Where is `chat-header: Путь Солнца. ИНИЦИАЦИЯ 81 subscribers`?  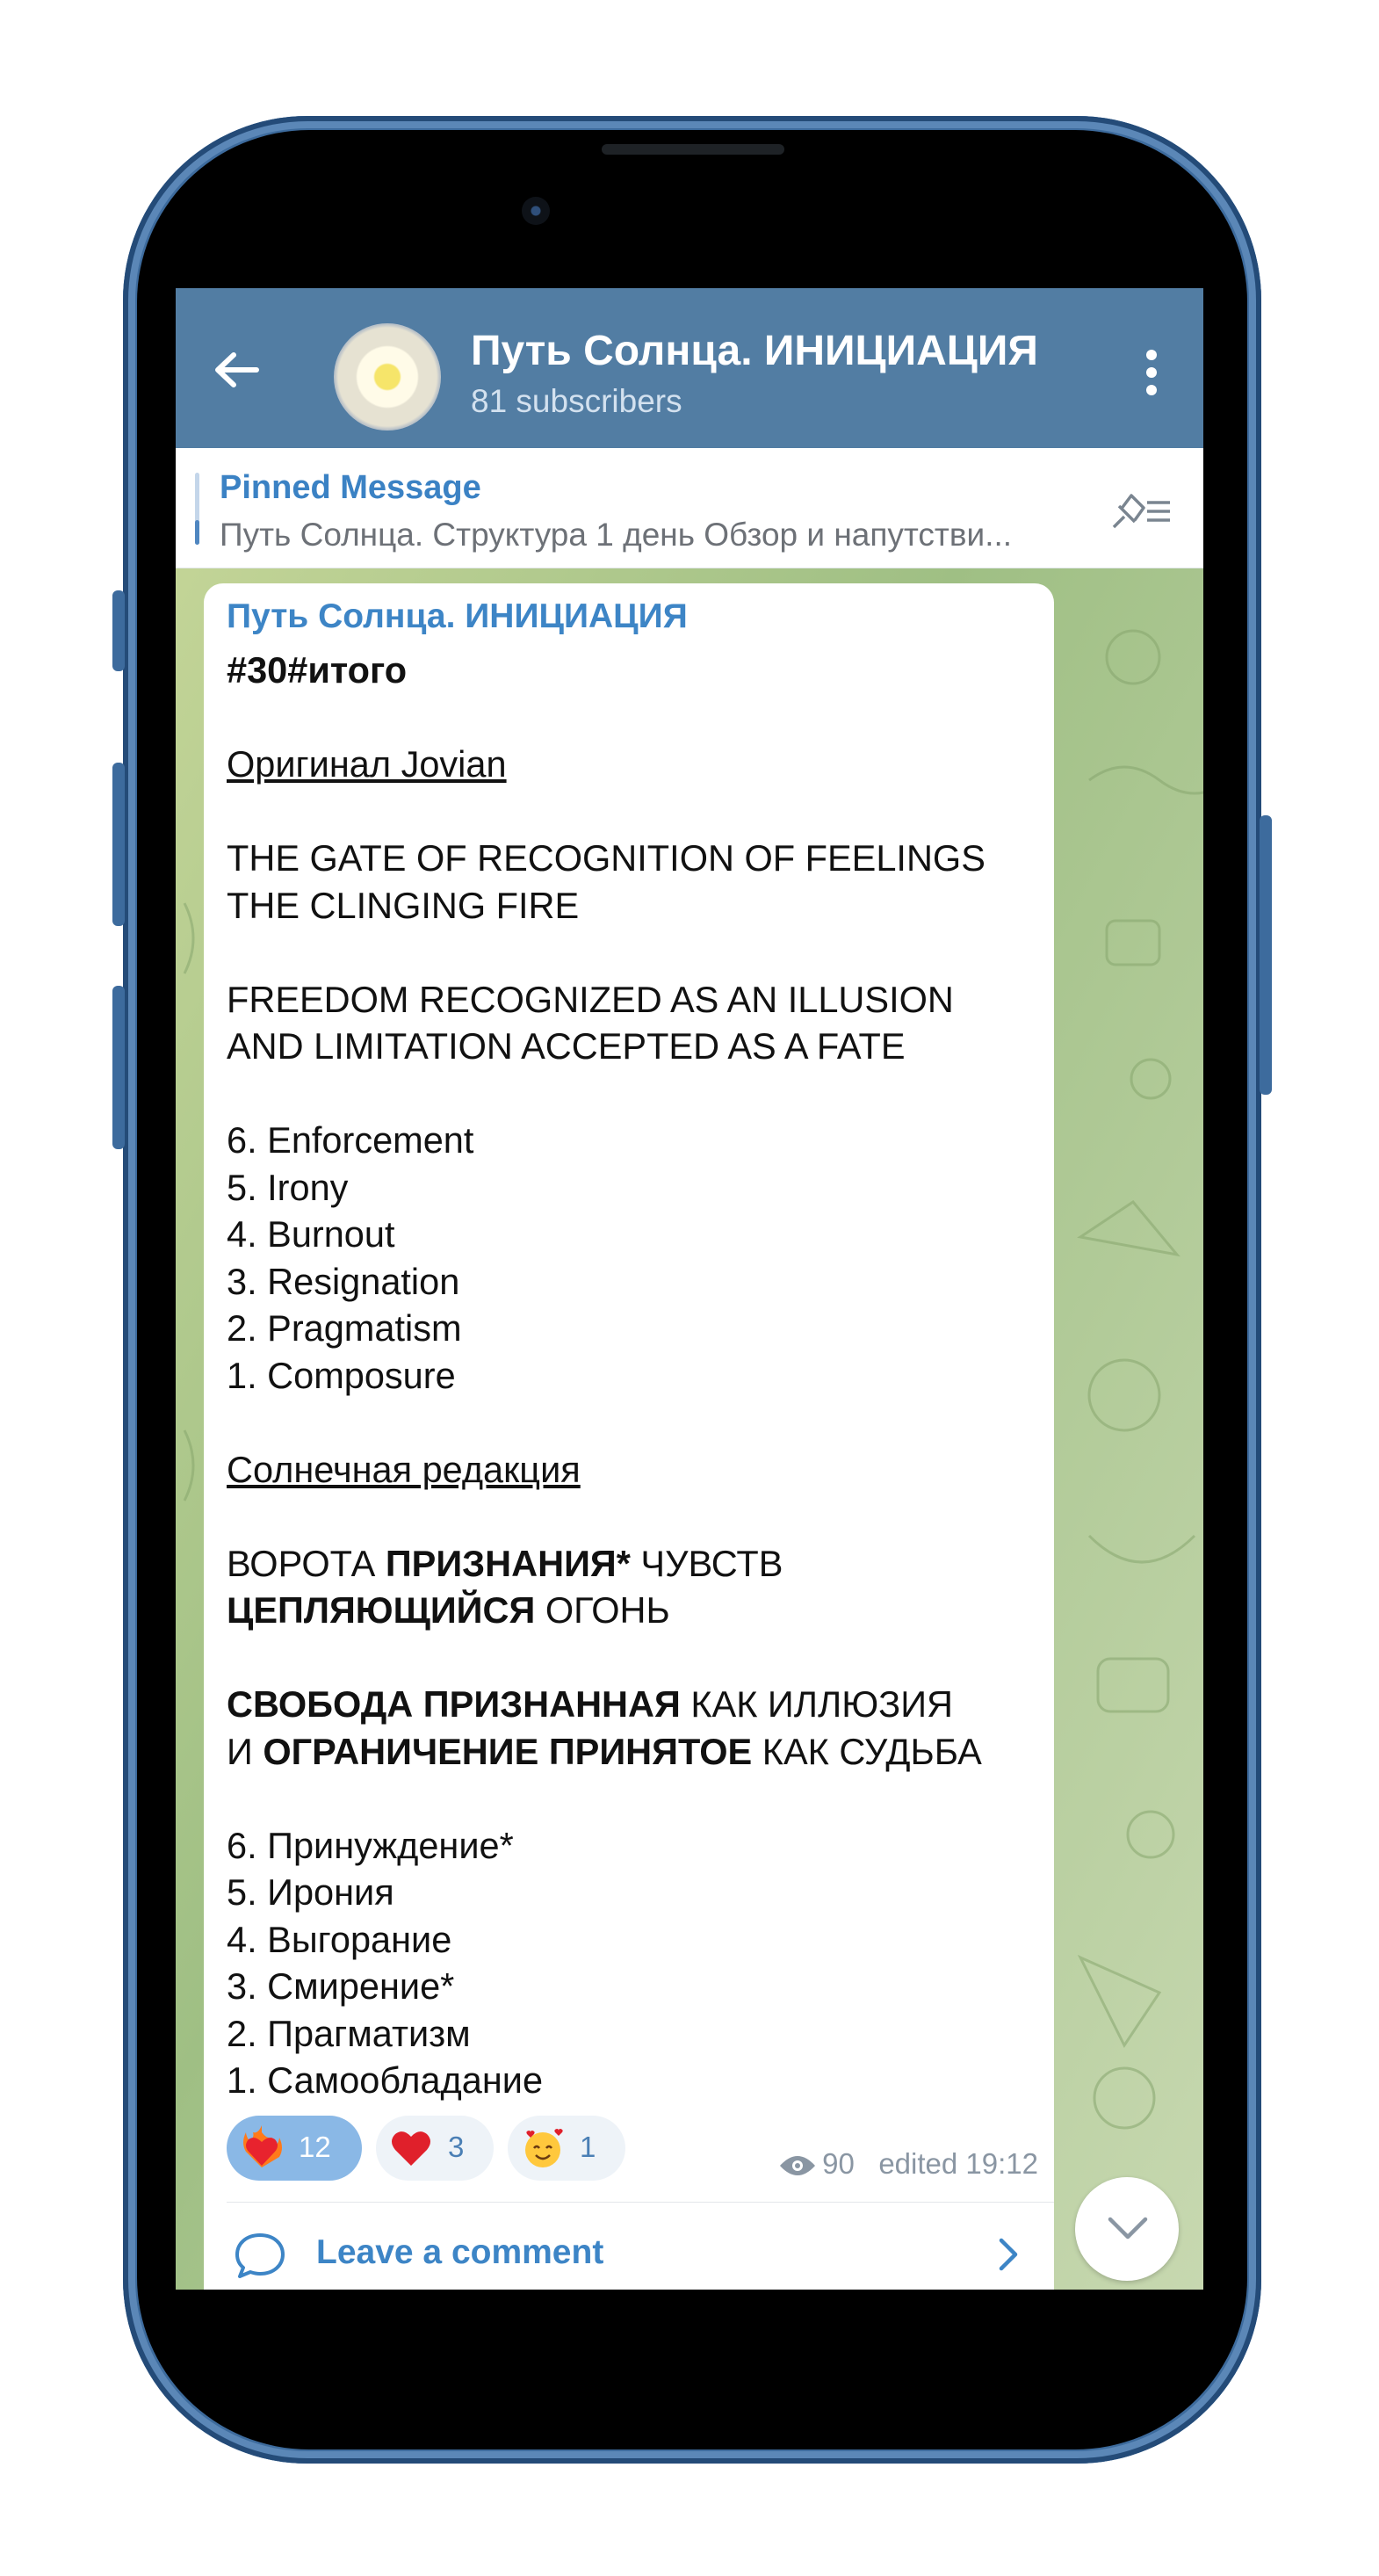 chat-header: Путь Солнца. ИНИЦИАЦИЯ 81 subscribers is located at coordinates (689, 368).